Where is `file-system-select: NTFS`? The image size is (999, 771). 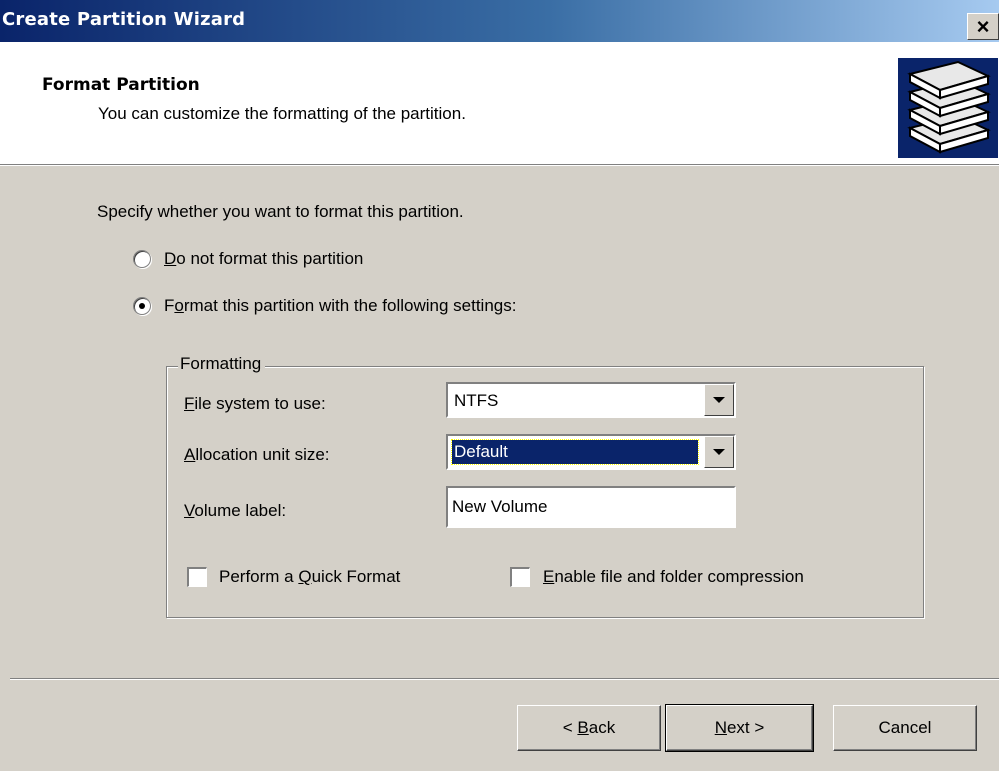 file-system-select: NTFS is located at coordinates (591, 400).